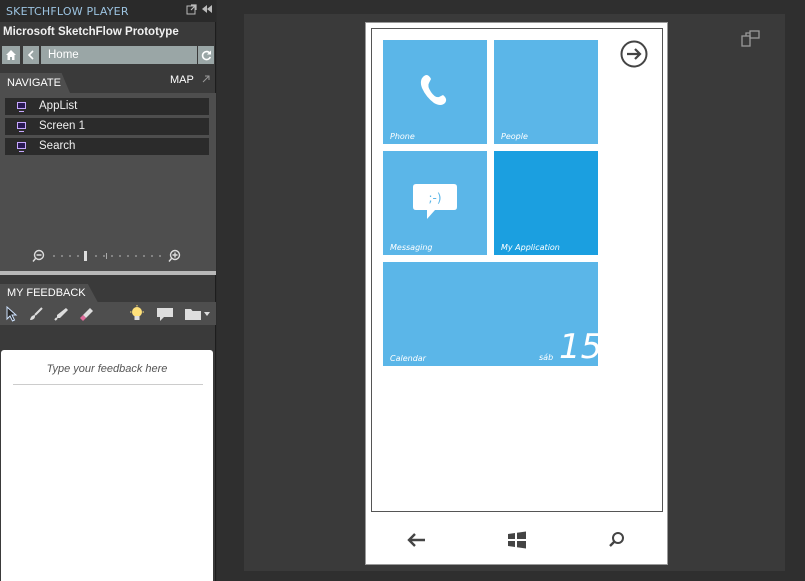 This screenshot has width=805, height=581. Describe the element at coordinates (191, 11) in the screenshot. I see `popout-icon` at that location.